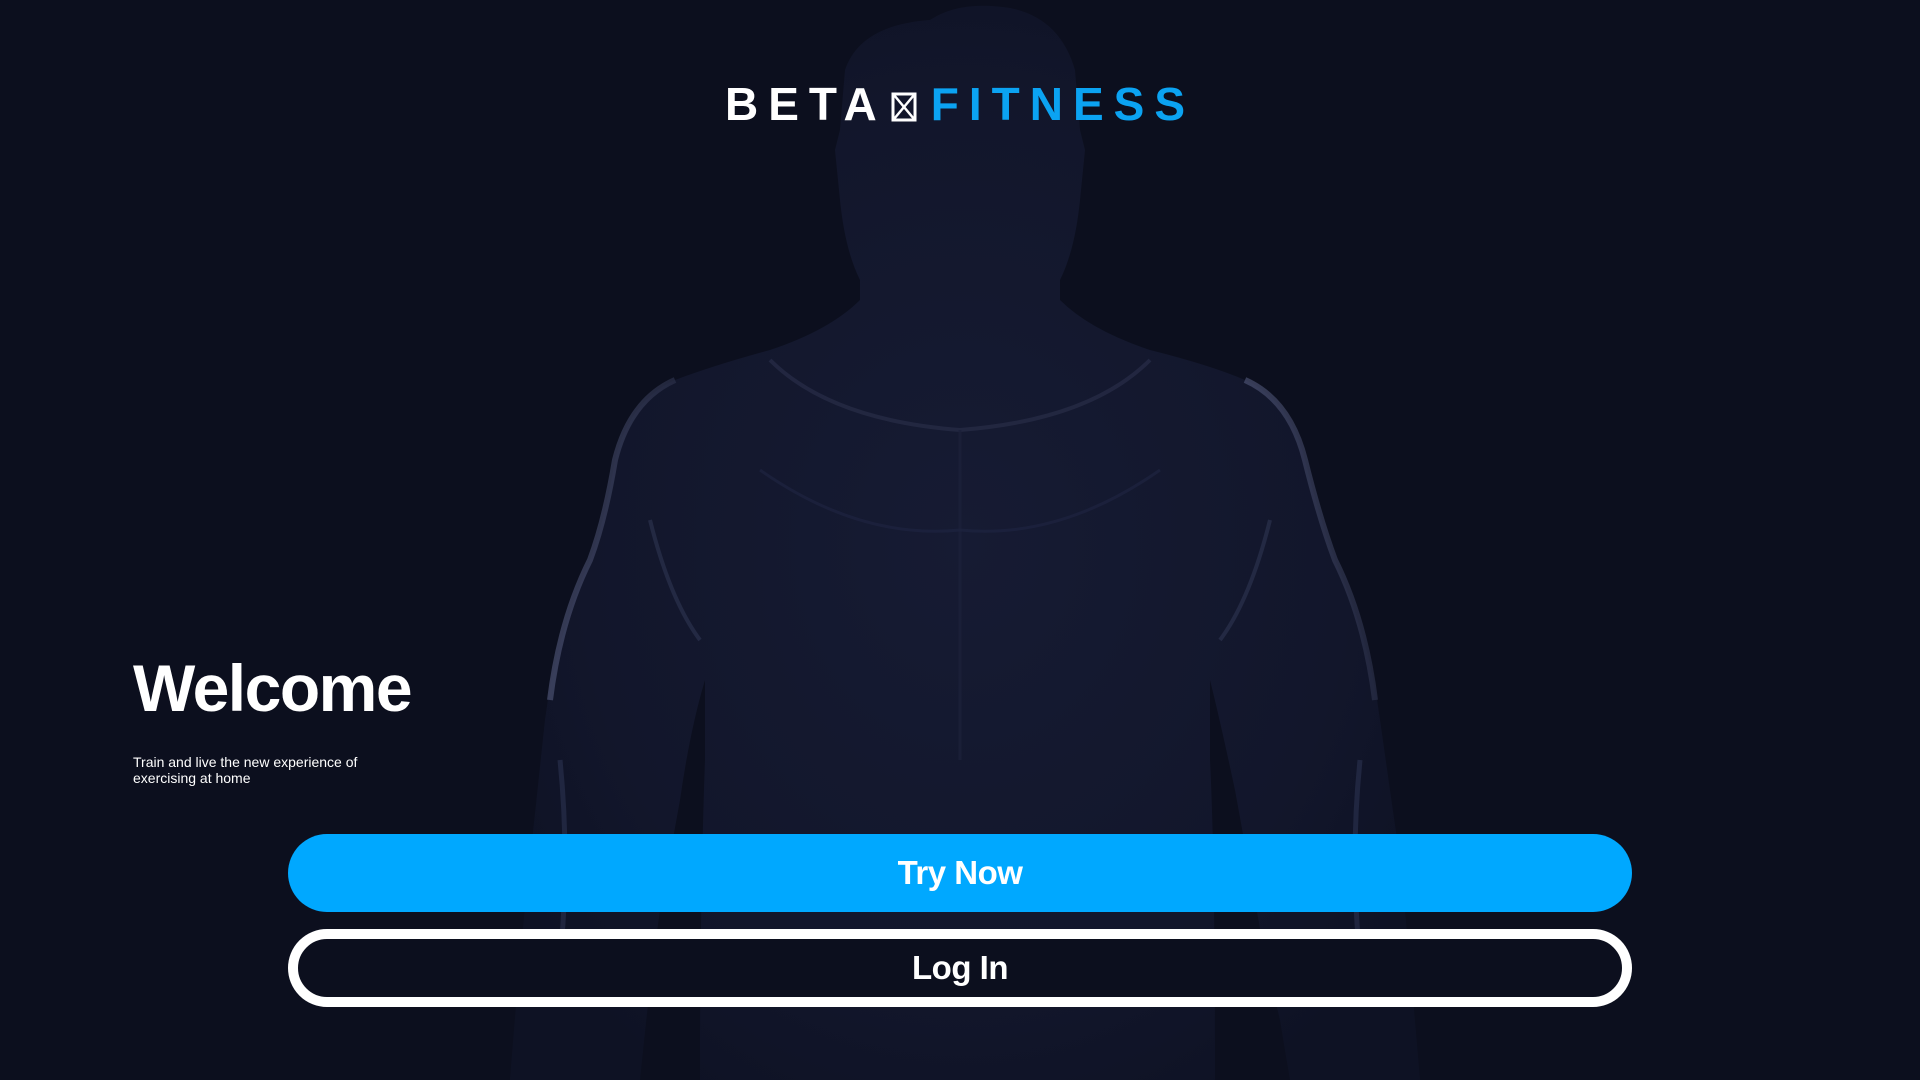  I want to click on try-now-button: Try Now, so click(960, 873).